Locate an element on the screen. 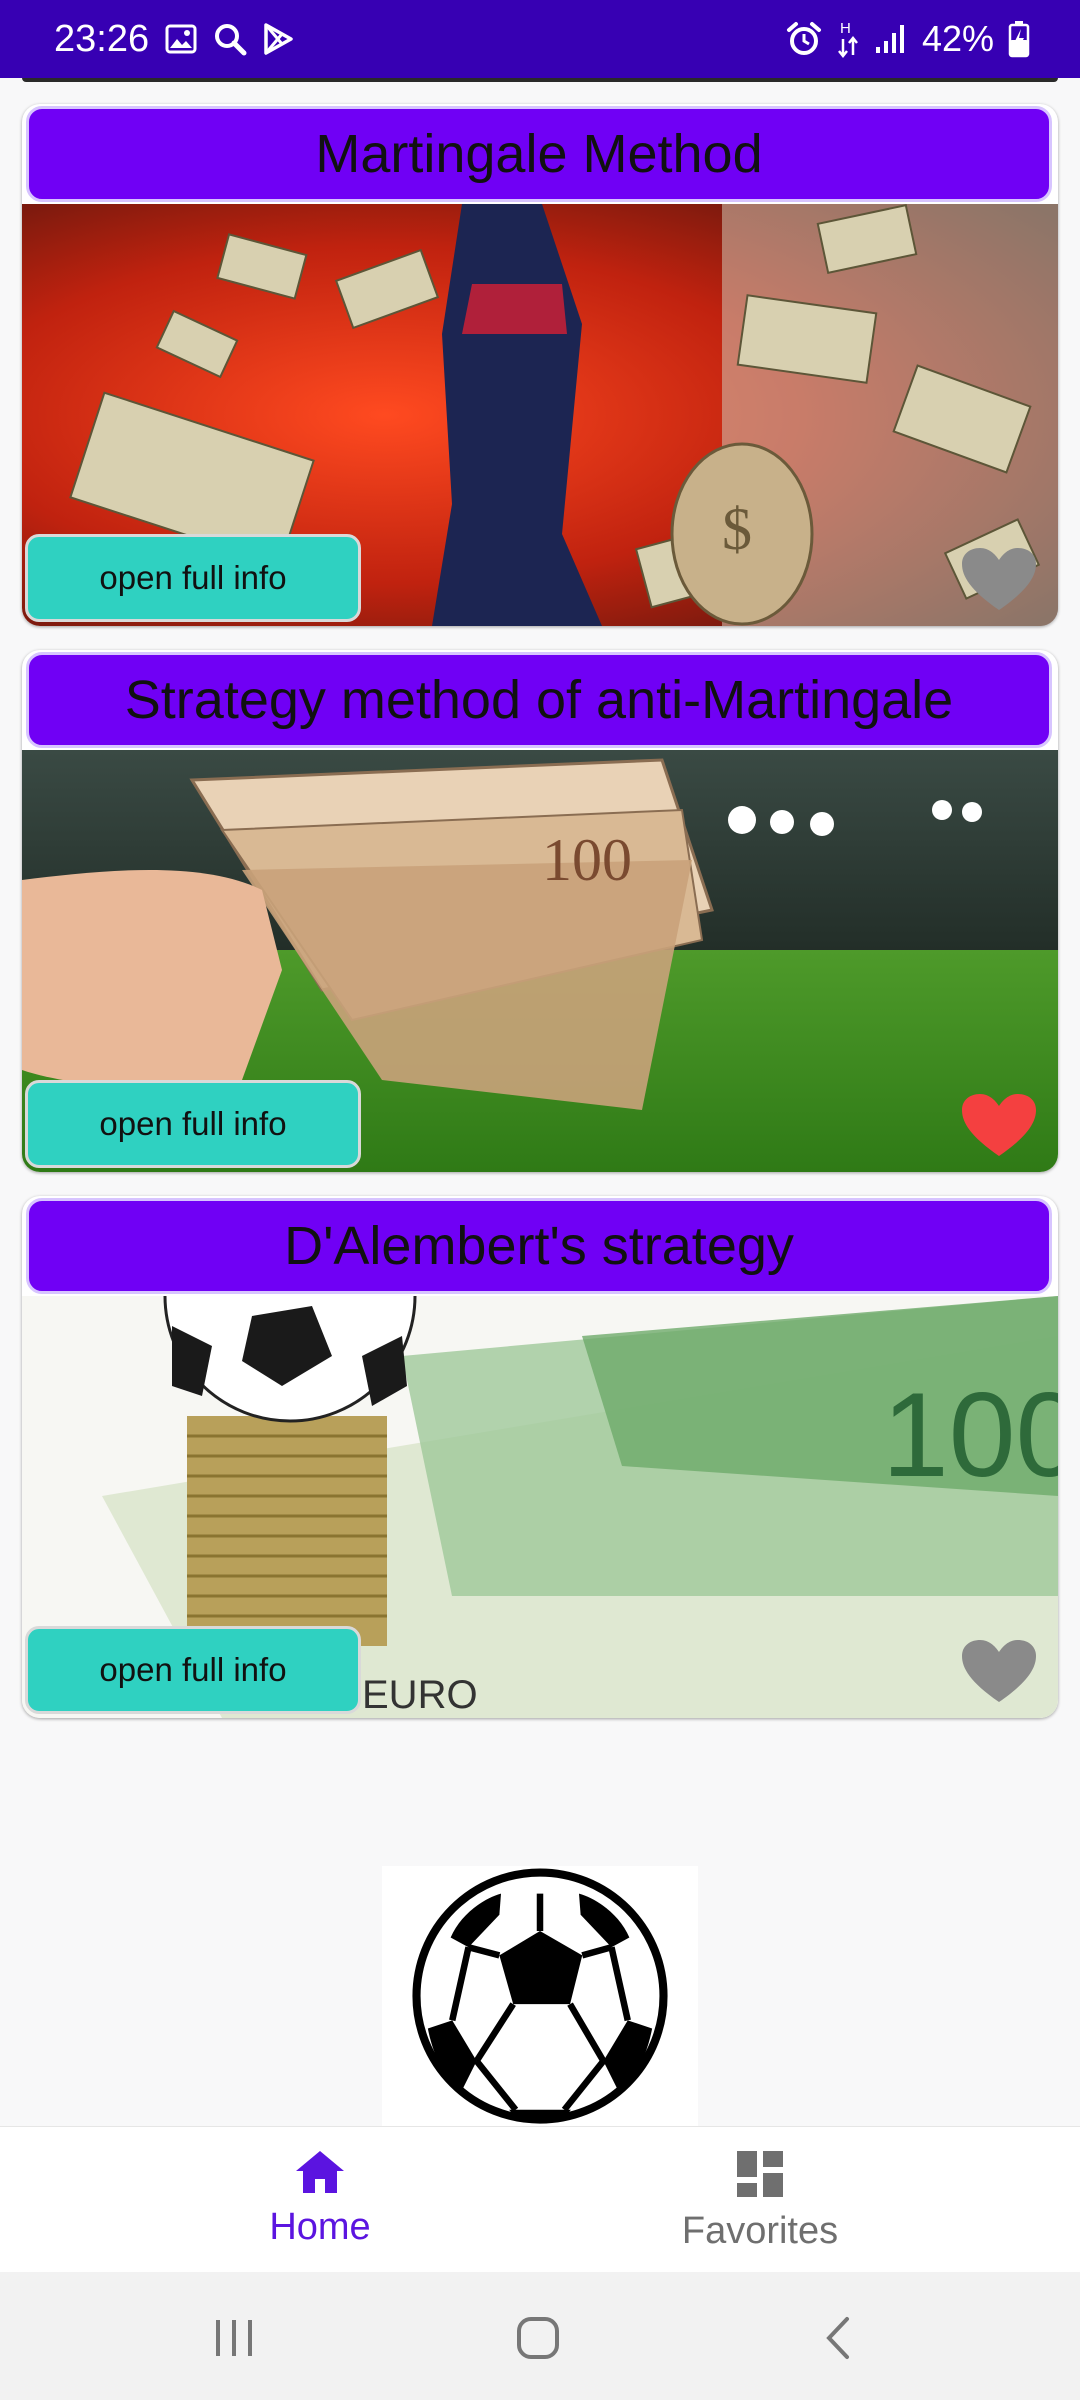  svg-text: H is located at coordinates (845, 28).